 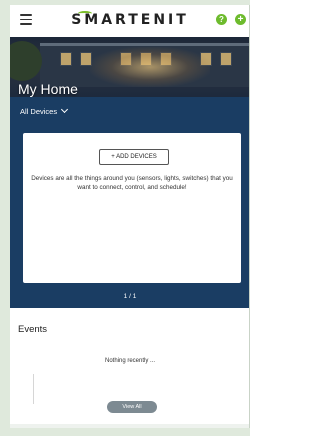 I want to click on add-icon: +, so click(x=240, y=19).